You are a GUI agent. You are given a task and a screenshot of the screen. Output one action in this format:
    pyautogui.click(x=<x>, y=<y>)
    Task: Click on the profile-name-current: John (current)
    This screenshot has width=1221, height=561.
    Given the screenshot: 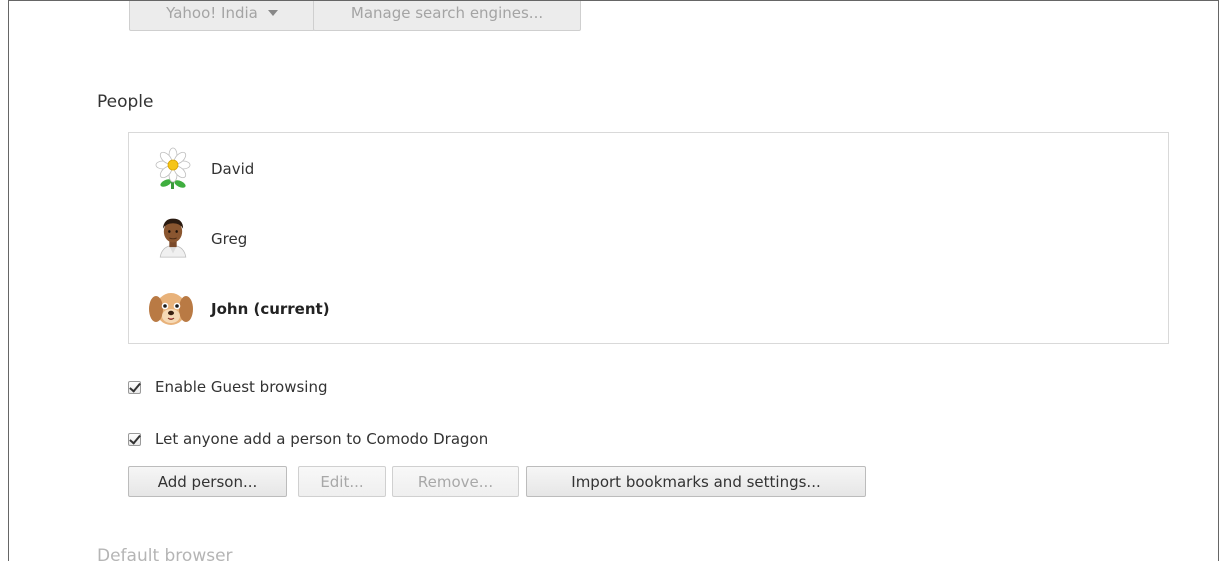 What is the action you would take?
    pyautogui.click(x=270, y=309)
    